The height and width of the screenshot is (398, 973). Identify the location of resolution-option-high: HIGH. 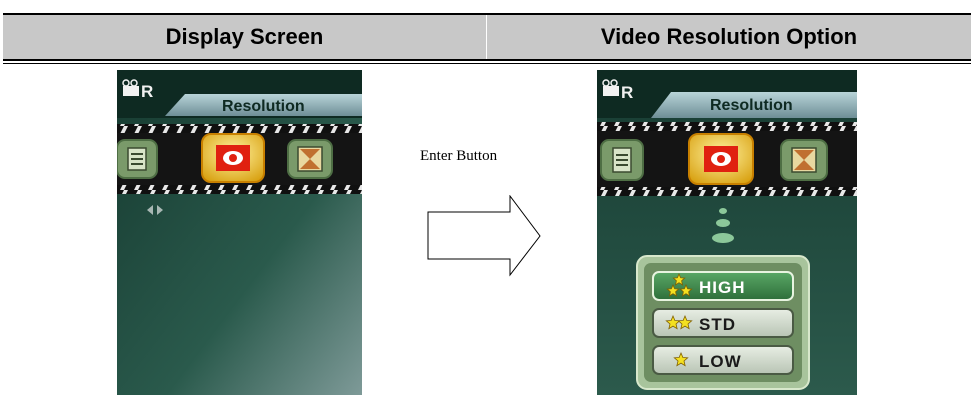
(723, 286).